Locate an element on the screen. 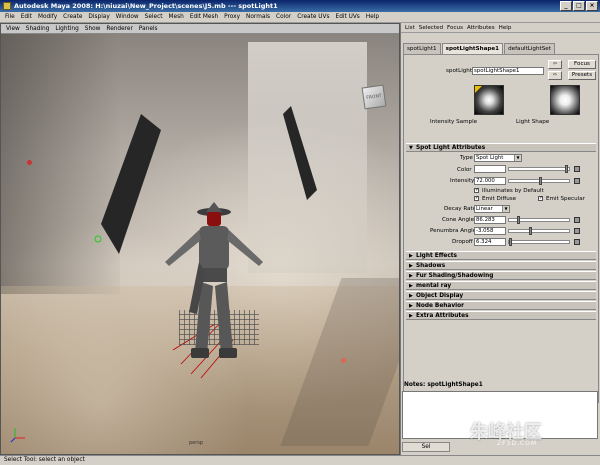  intensity-slider is located at coordinates (539, 181).